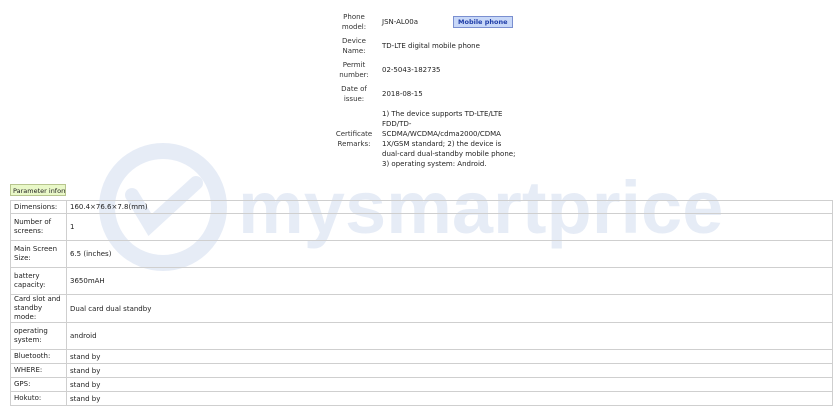 Image resolution: width=840 pixels, height=416 pixels. Describe the element at coordinates (411, 70) in the screenshot. I see `cert-value: 02-5043-182735` at that location.